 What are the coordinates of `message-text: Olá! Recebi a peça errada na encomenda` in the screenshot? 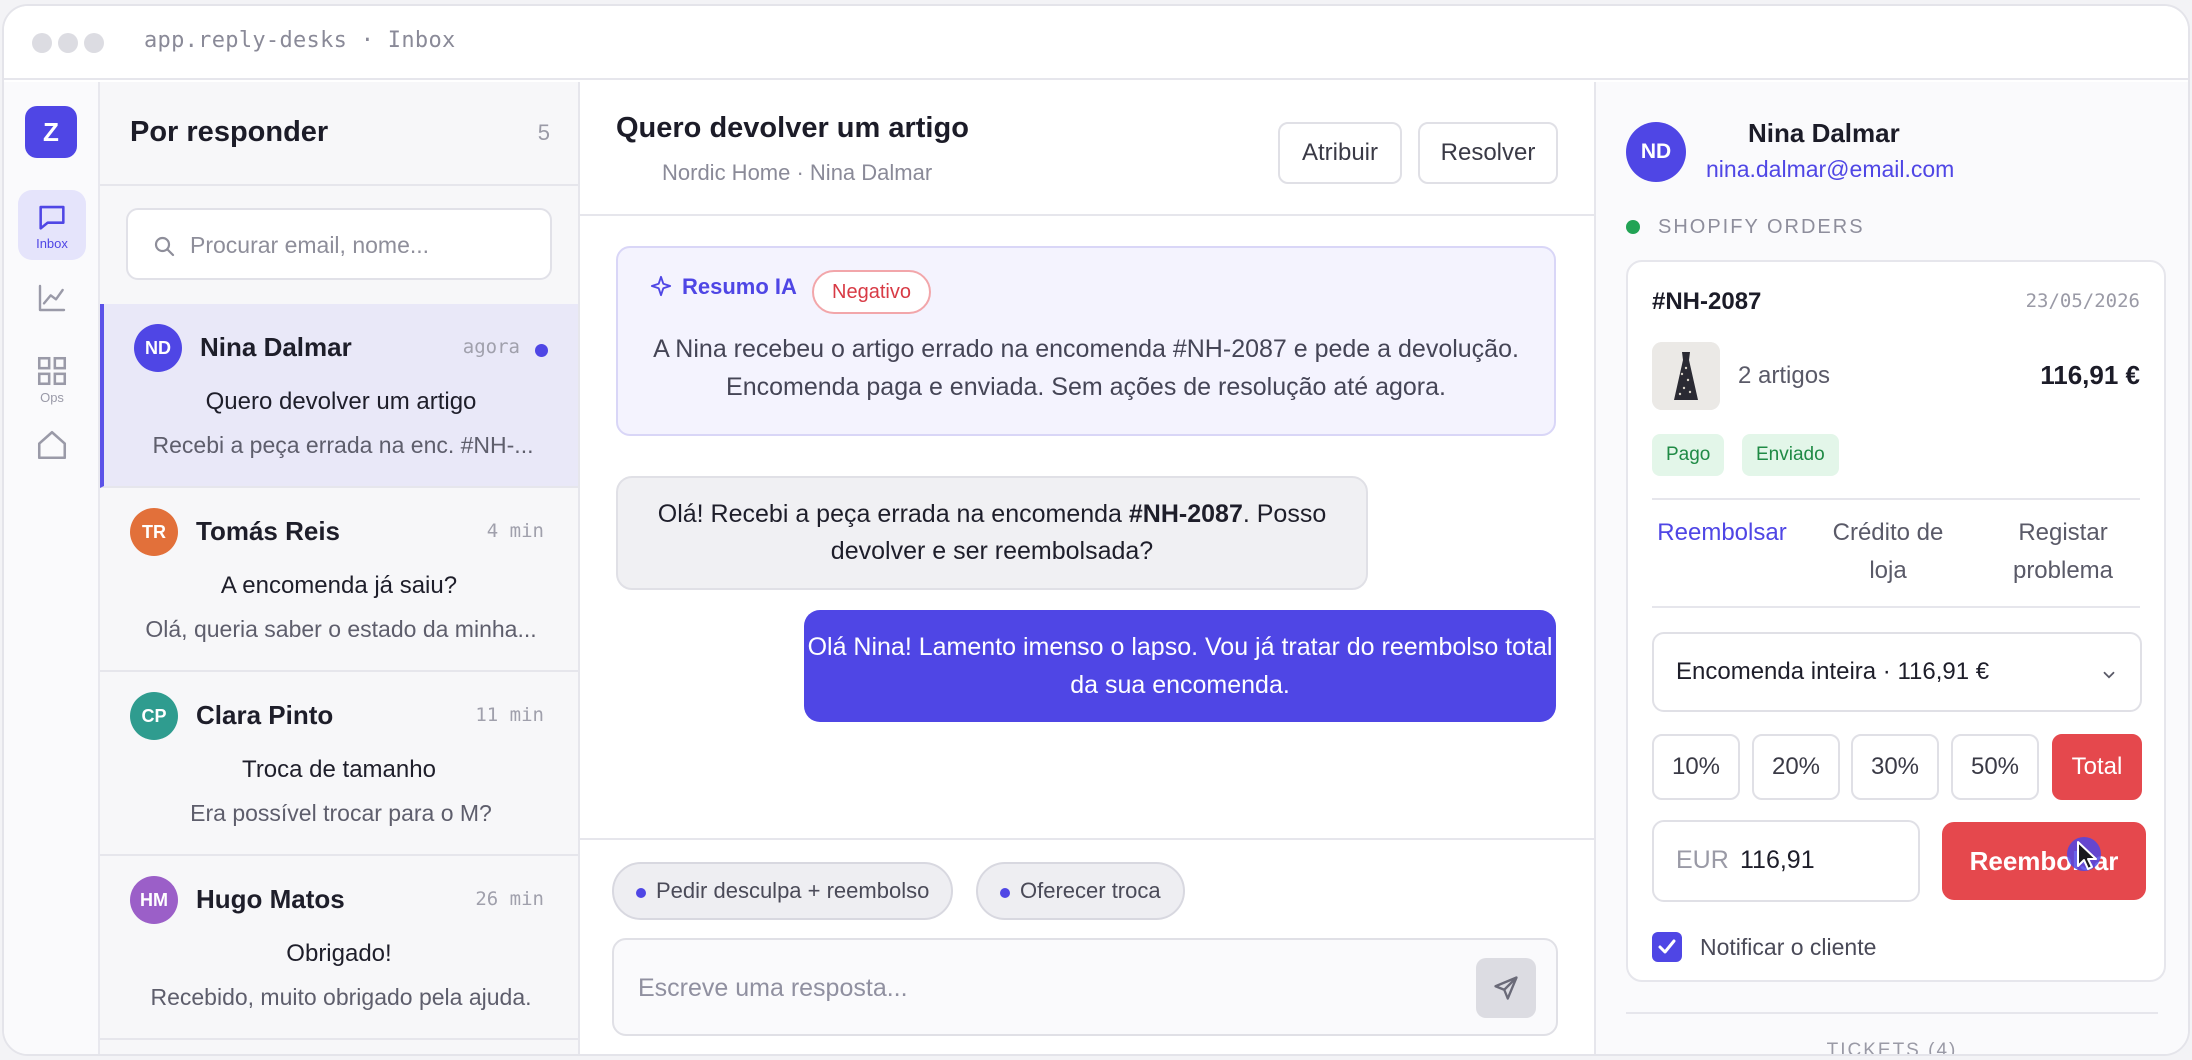 It's located at (893, 514).